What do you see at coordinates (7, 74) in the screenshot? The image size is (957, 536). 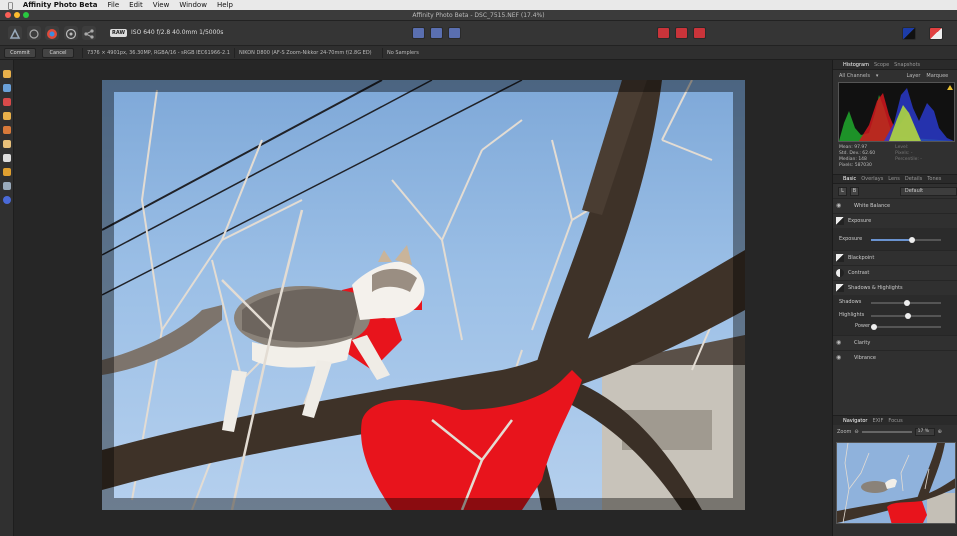 I see `view-tool-icon` at bounding box center [7, 74].